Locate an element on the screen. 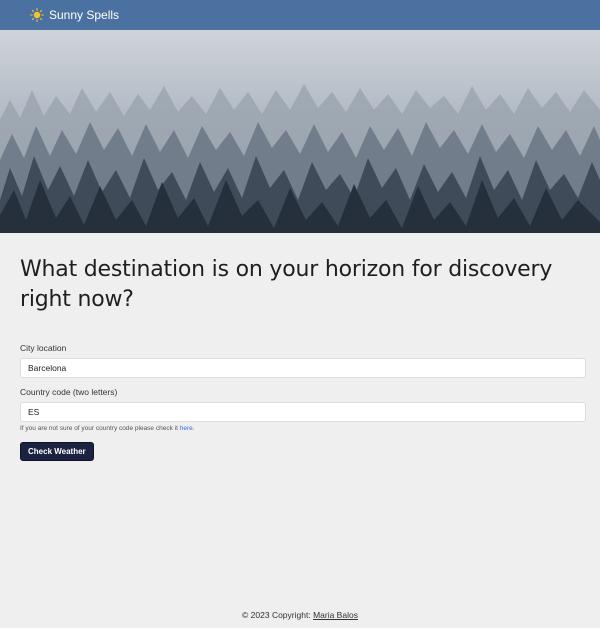  city-input is located at coordinates (303, 368).